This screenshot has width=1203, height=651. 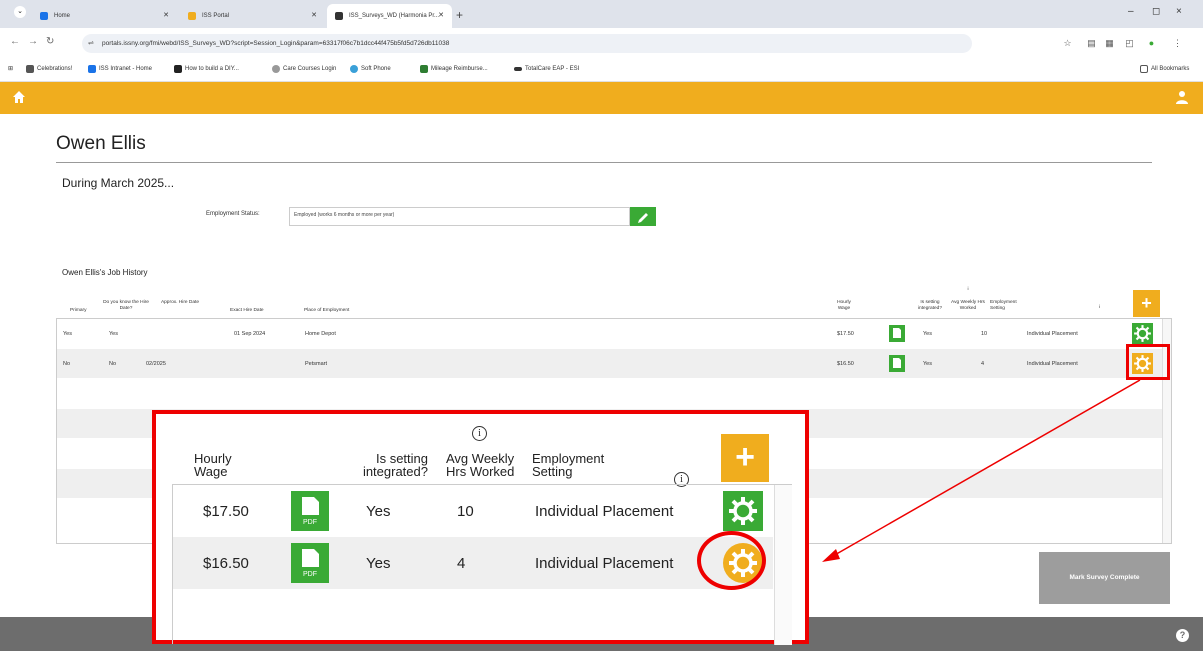 I want to click on table-row: $17.50 PDF Yes 10 Individual Placement, so click(x=473, y=511).